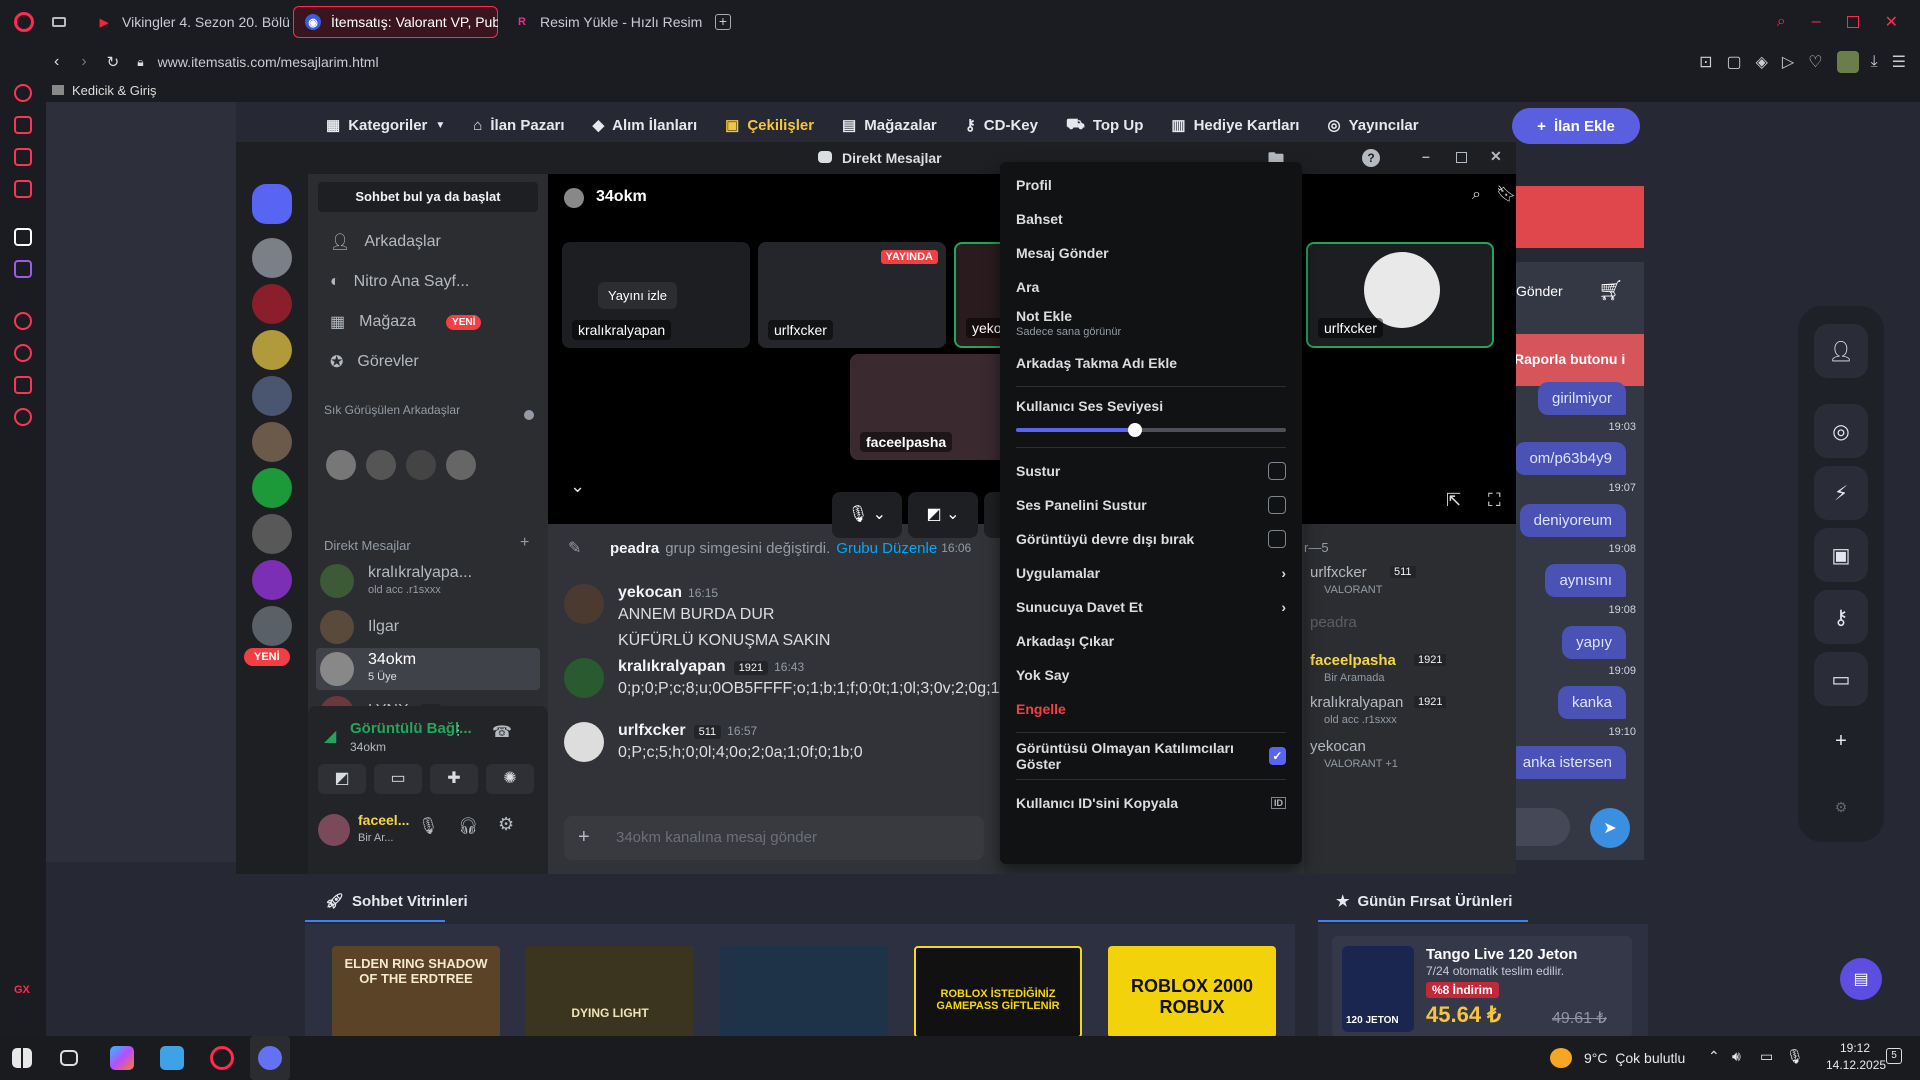  Describe the element at coordinates (1151, 675) in the screenshot. I see `menu-item-ignore: Yok Say` at that location.